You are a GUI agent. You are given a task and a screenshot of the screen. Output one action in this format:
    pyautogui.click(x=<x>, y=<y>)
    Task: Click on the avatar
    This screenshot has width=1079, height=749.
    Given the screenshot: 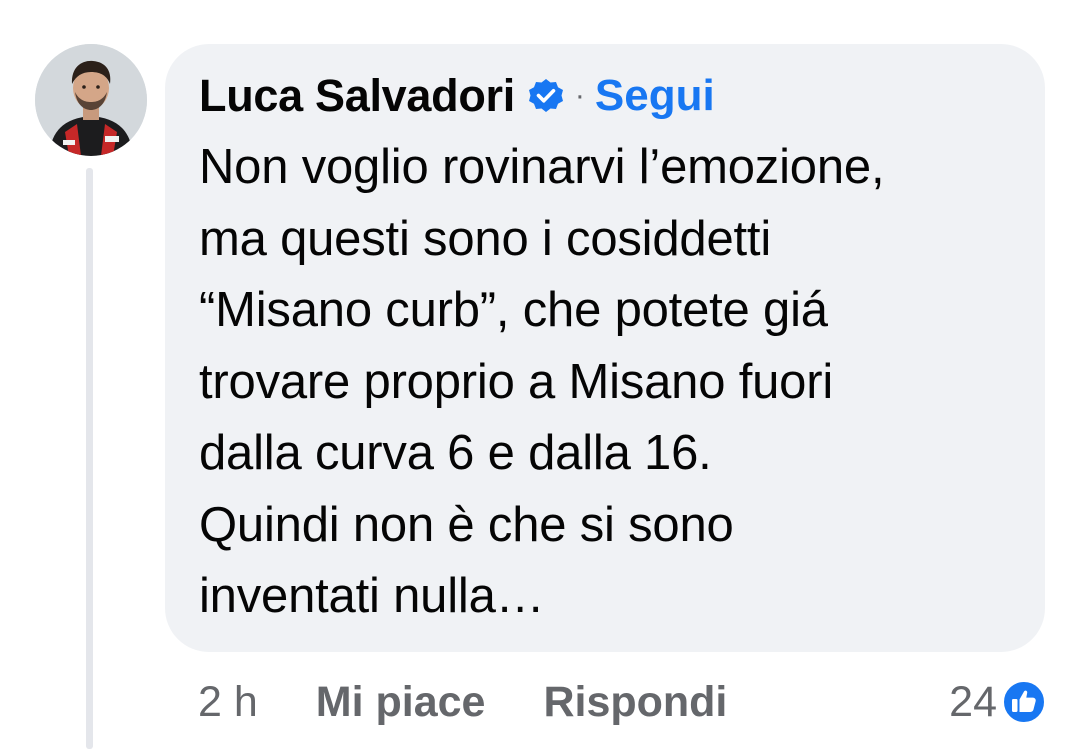 What is the action you would take?
    pyautogui.click(x=91, y=100)
    